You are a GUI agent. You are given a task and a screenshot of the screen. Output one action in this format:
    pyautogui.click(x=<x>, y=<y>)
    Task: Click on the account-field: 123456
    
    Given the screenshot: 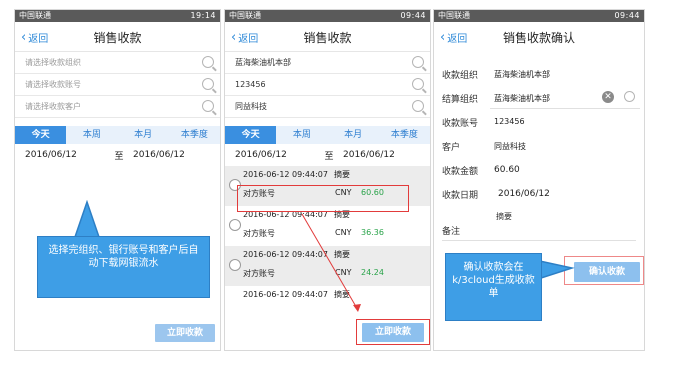 What is the action you would take?
    pyautogui.click(x=327, y=85)
    